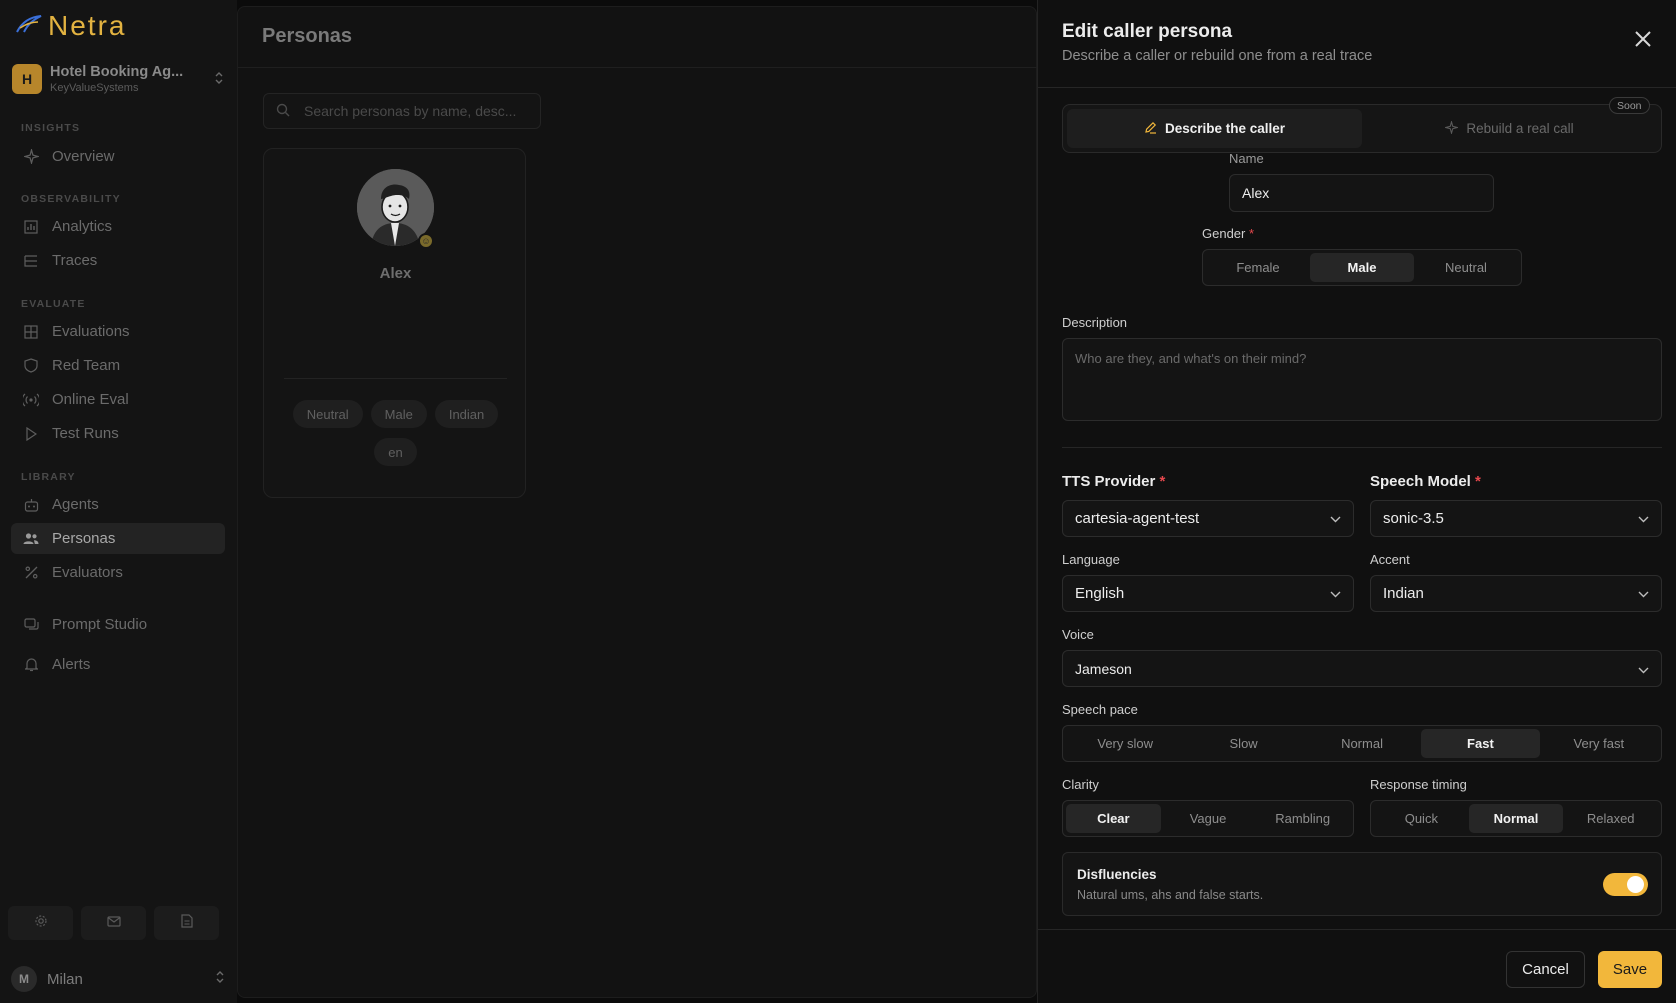 Image resolution: width=1676 pixels, height=1003 pixels. What do you see at coordinates (118, 260) in the screenshot?
I see `sidebar-item-traces: Traces` at bounding box center [118, 260].